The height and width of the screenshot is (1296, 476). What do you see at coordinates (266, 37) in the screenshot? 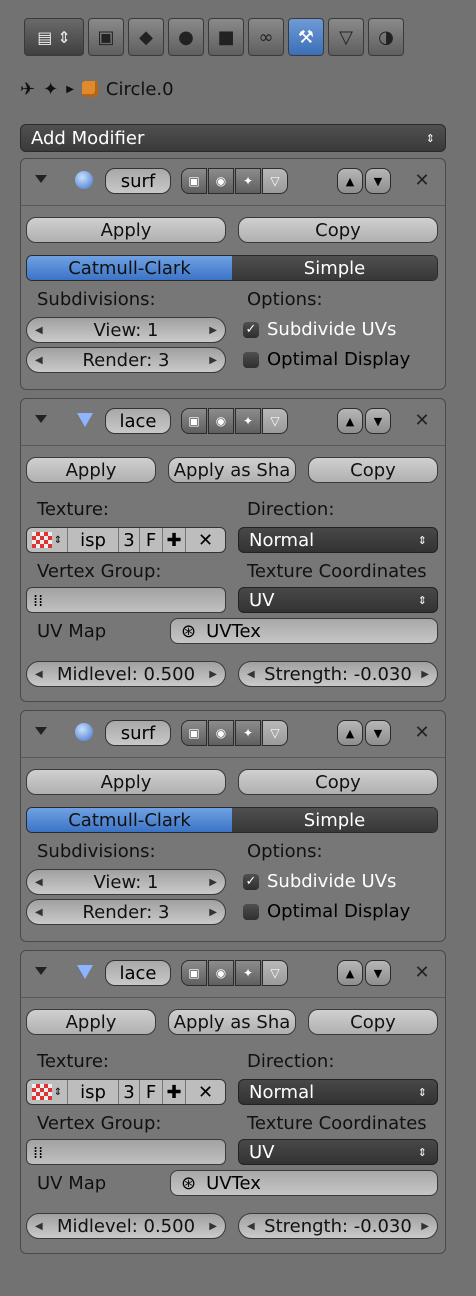
I see `tab-constraints: ∞` at bounding box center [266, 37].